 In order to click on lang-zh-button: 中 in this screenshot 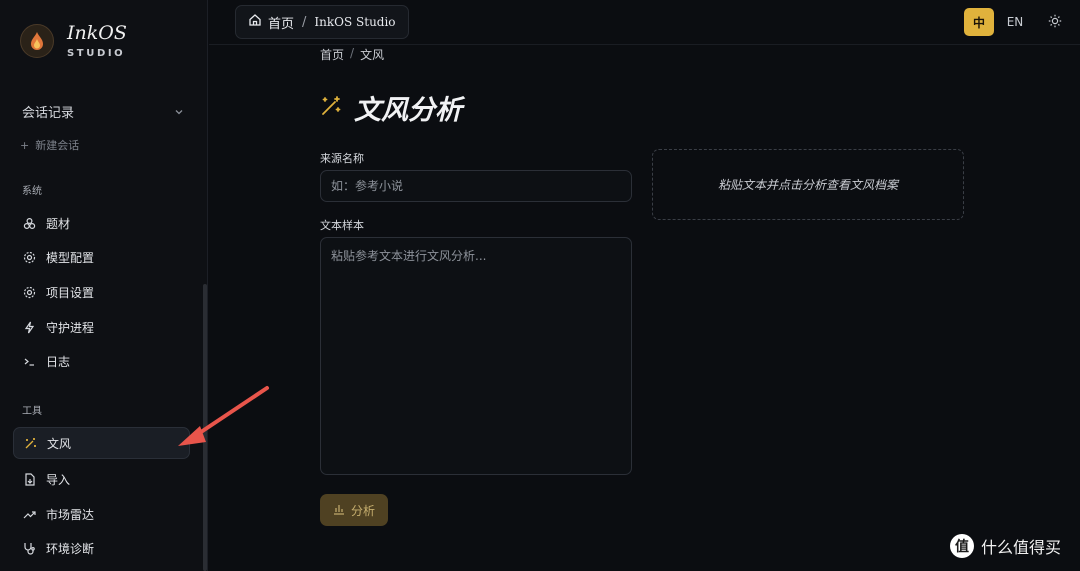, I will do `click(979, 22)`.